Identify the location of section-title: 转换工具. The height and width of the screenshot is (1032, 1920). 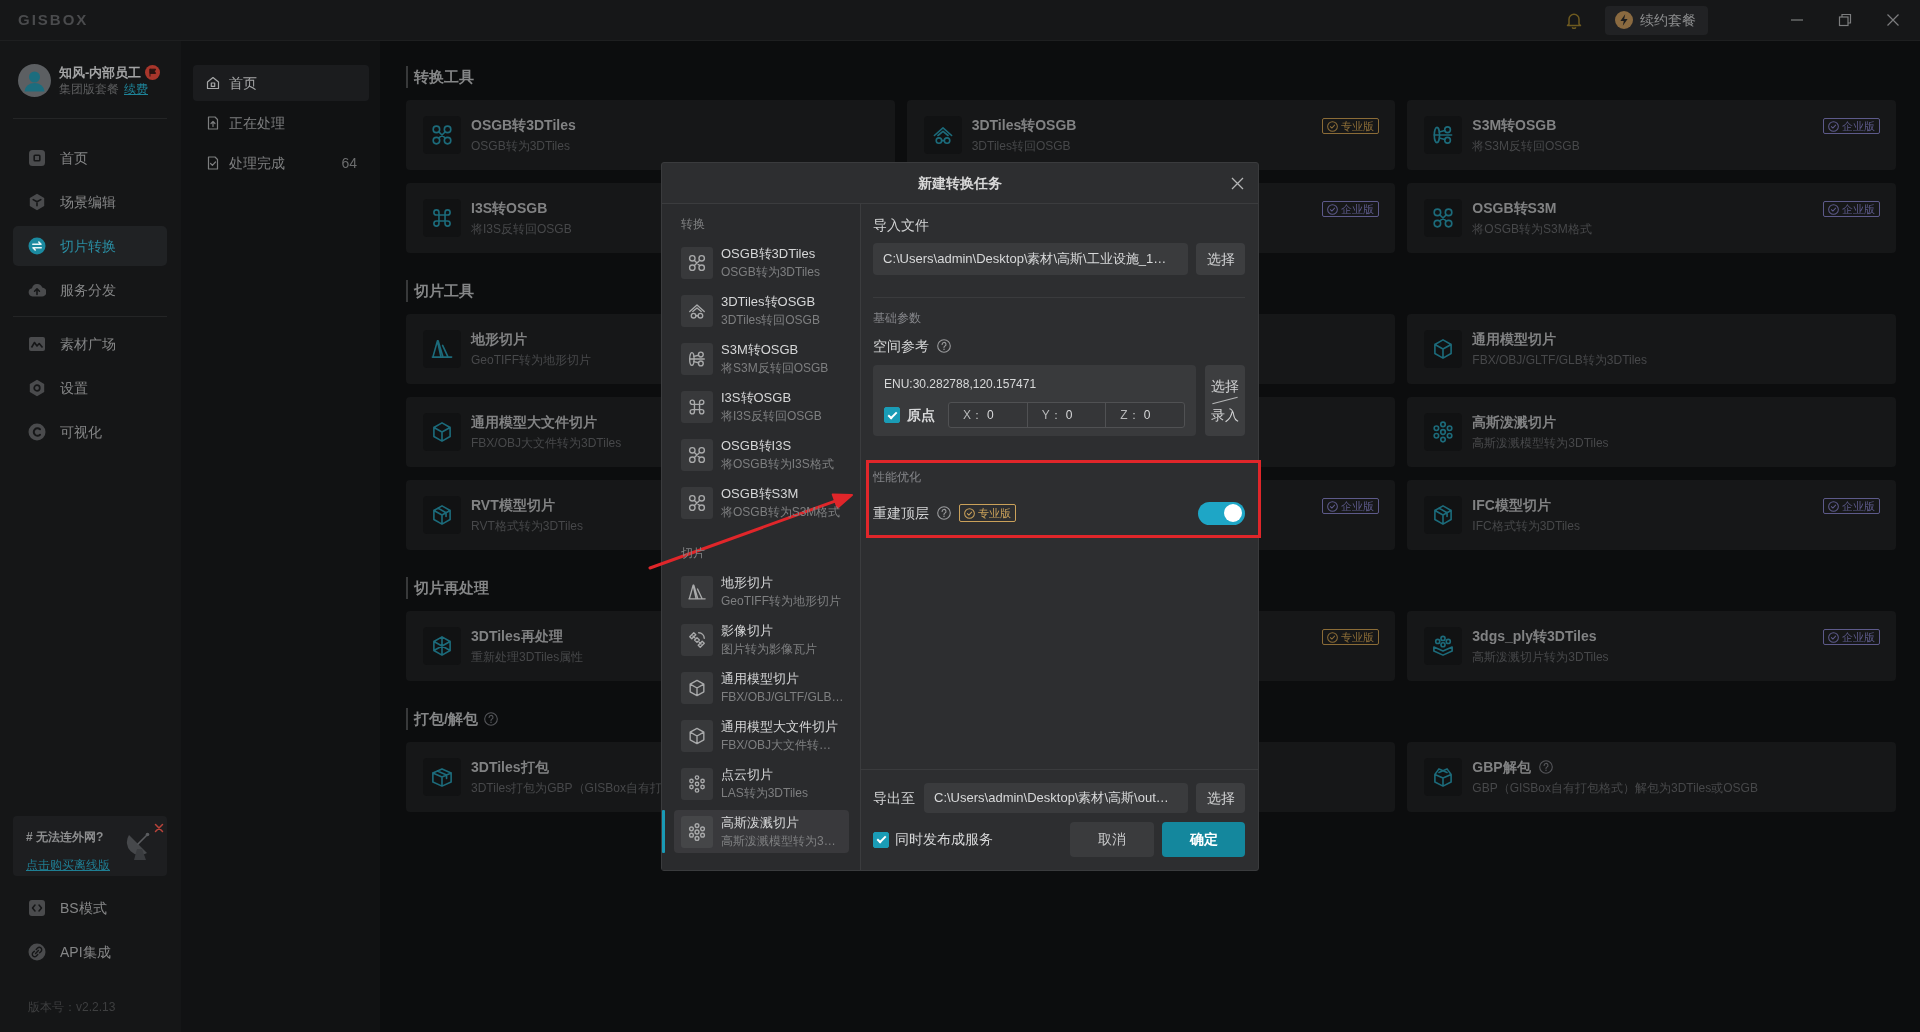
(444, 77).